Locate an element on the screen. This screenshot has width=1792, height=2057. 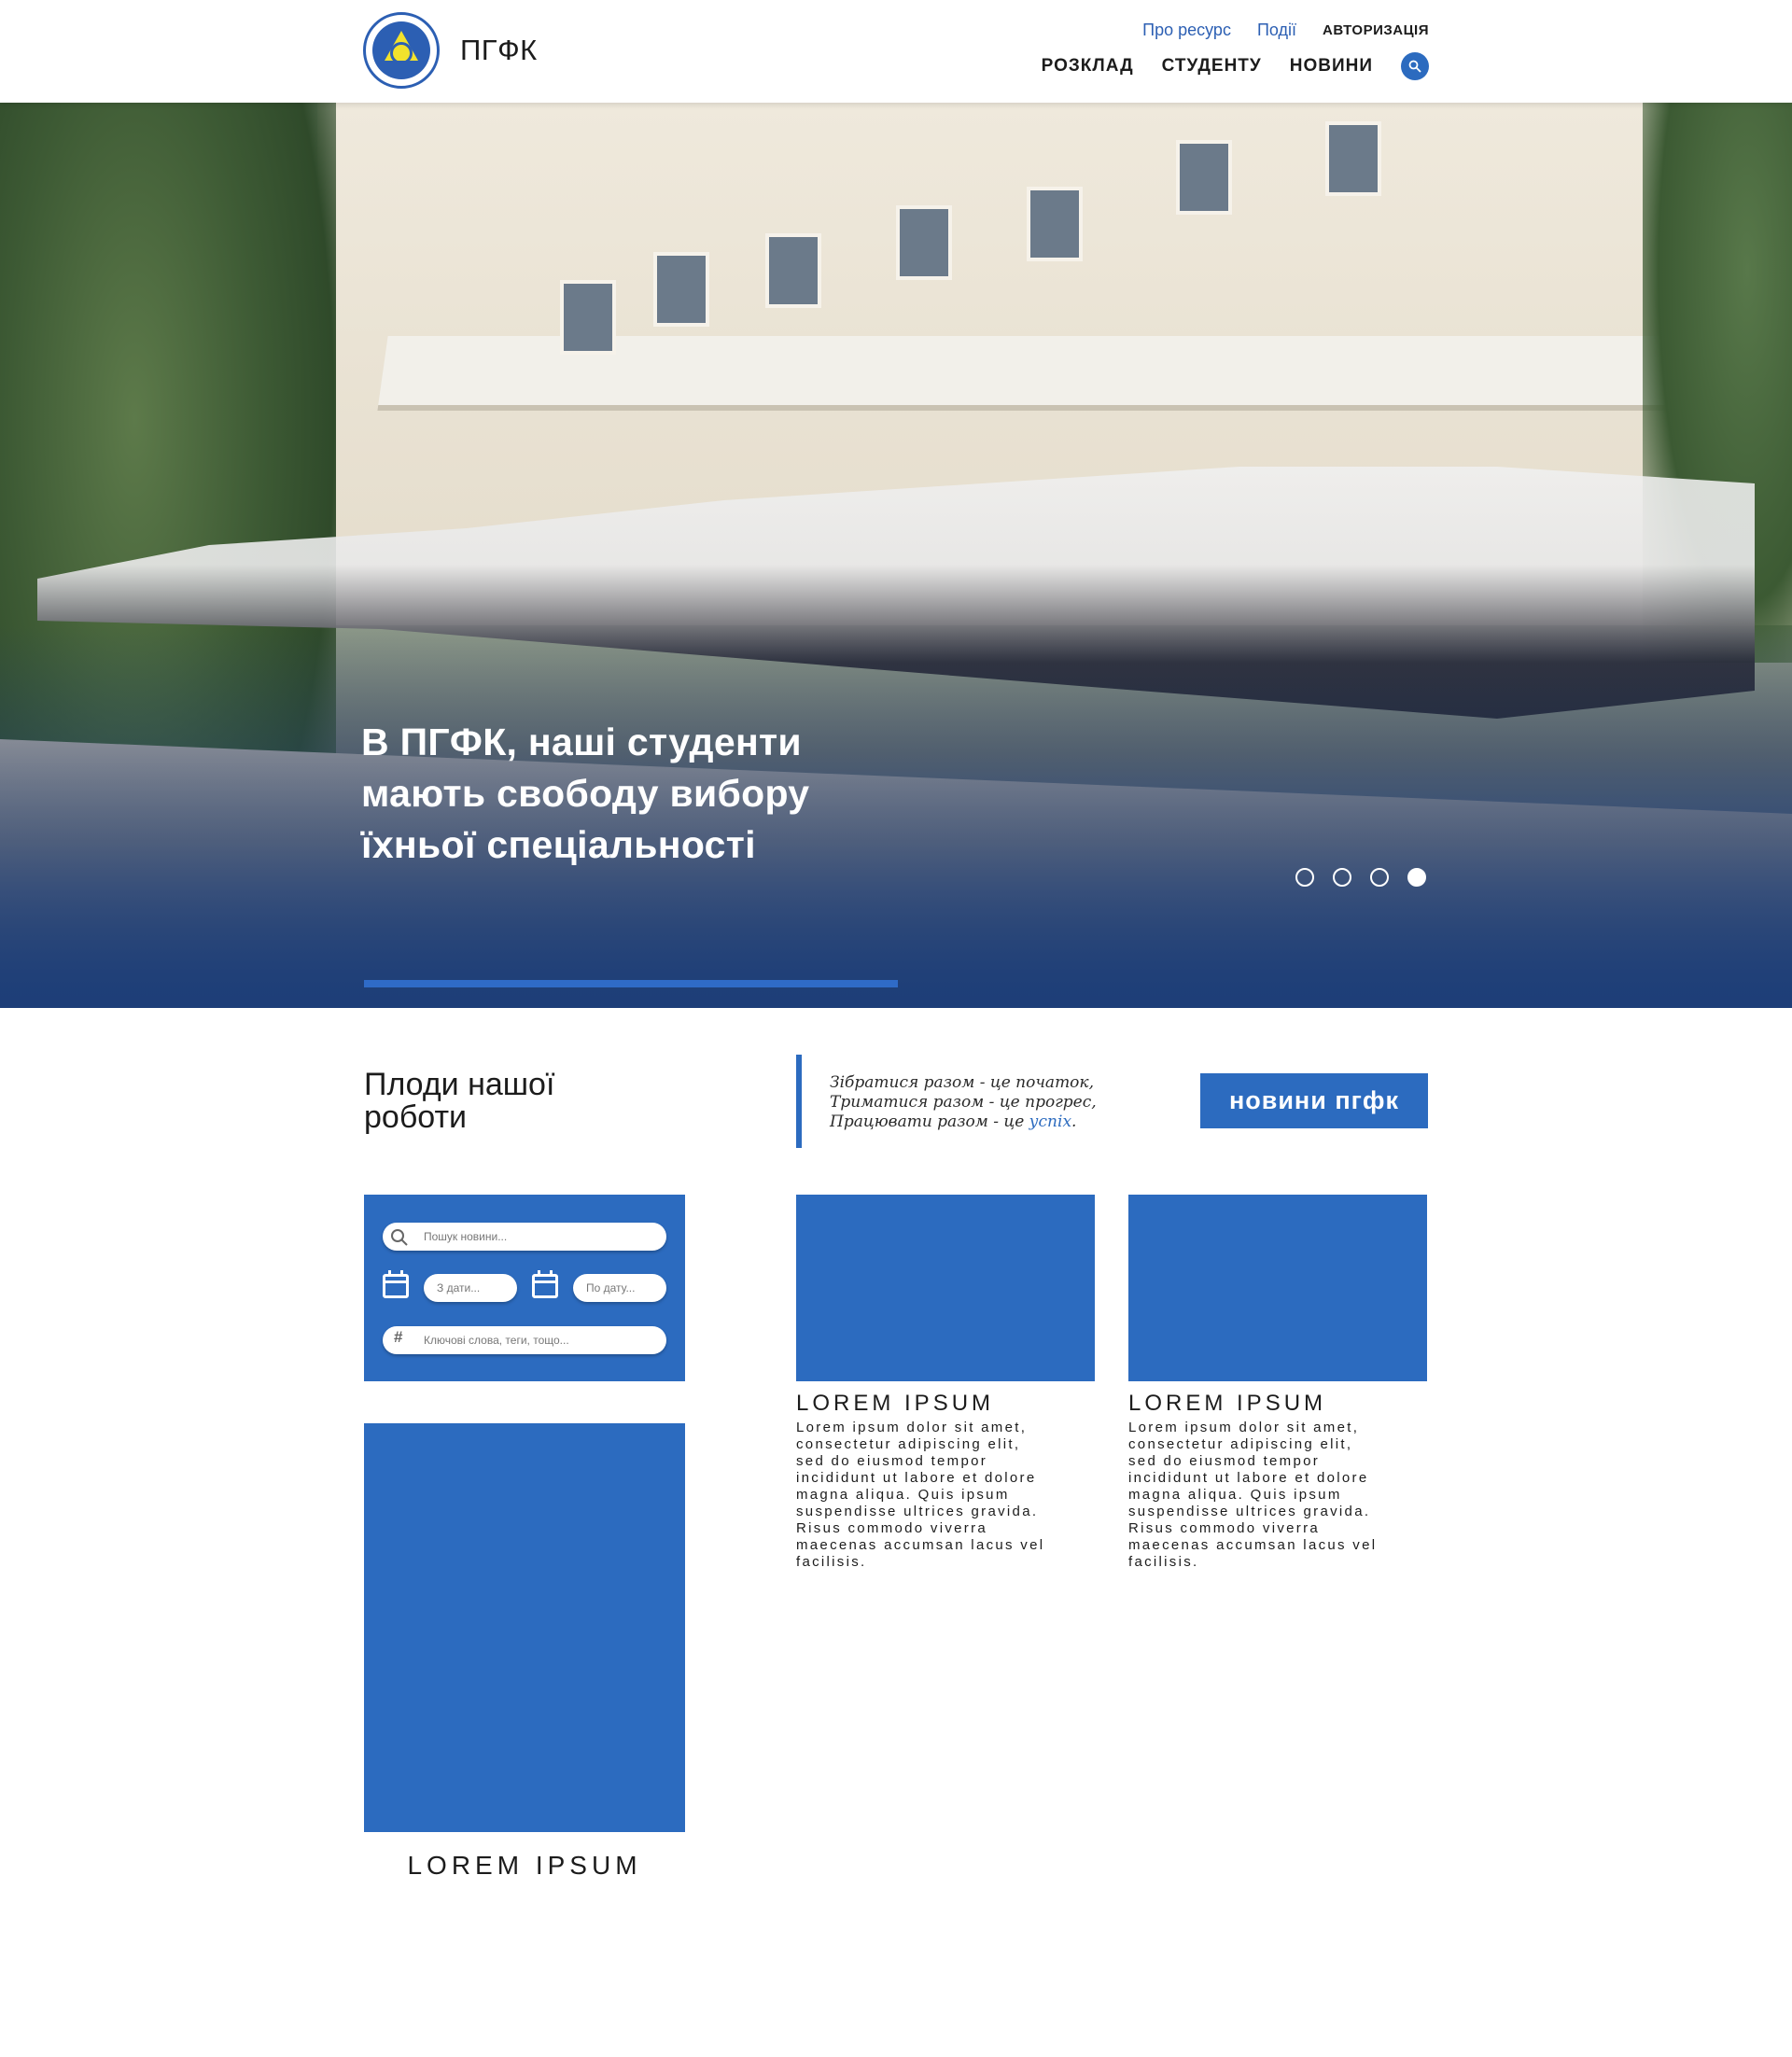
hero-title-line: В ПГФК, наші студенти is located at coordinates (581, 742).